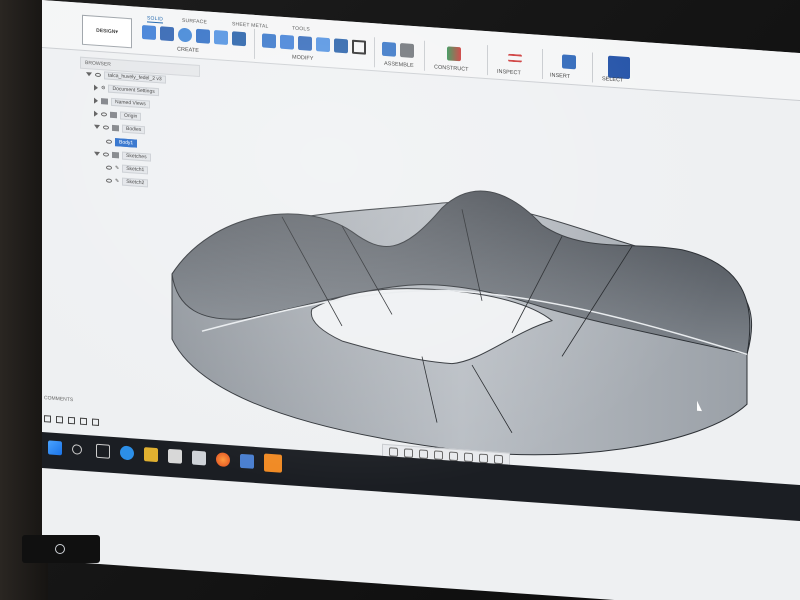 The height and width of the screenshot is (600, 800). I want to click on windows-start-icon, so click(55, 448).